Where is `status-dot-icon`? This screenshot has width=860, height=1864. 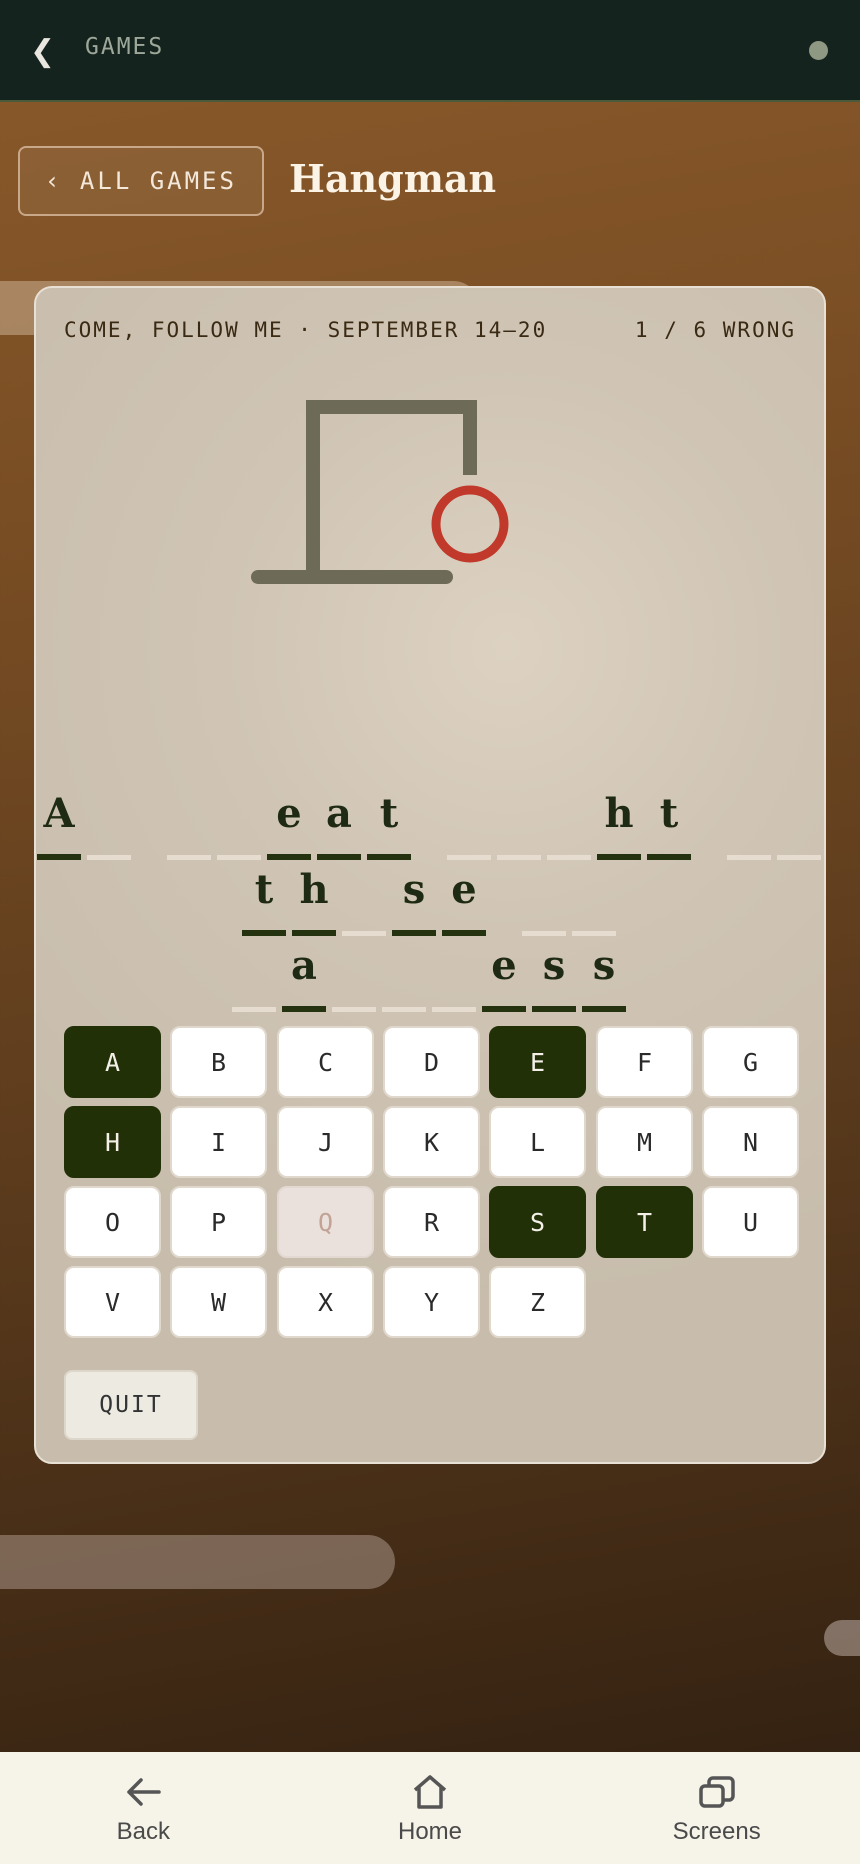
status-dot-icon is located at coordinates (818, 50).